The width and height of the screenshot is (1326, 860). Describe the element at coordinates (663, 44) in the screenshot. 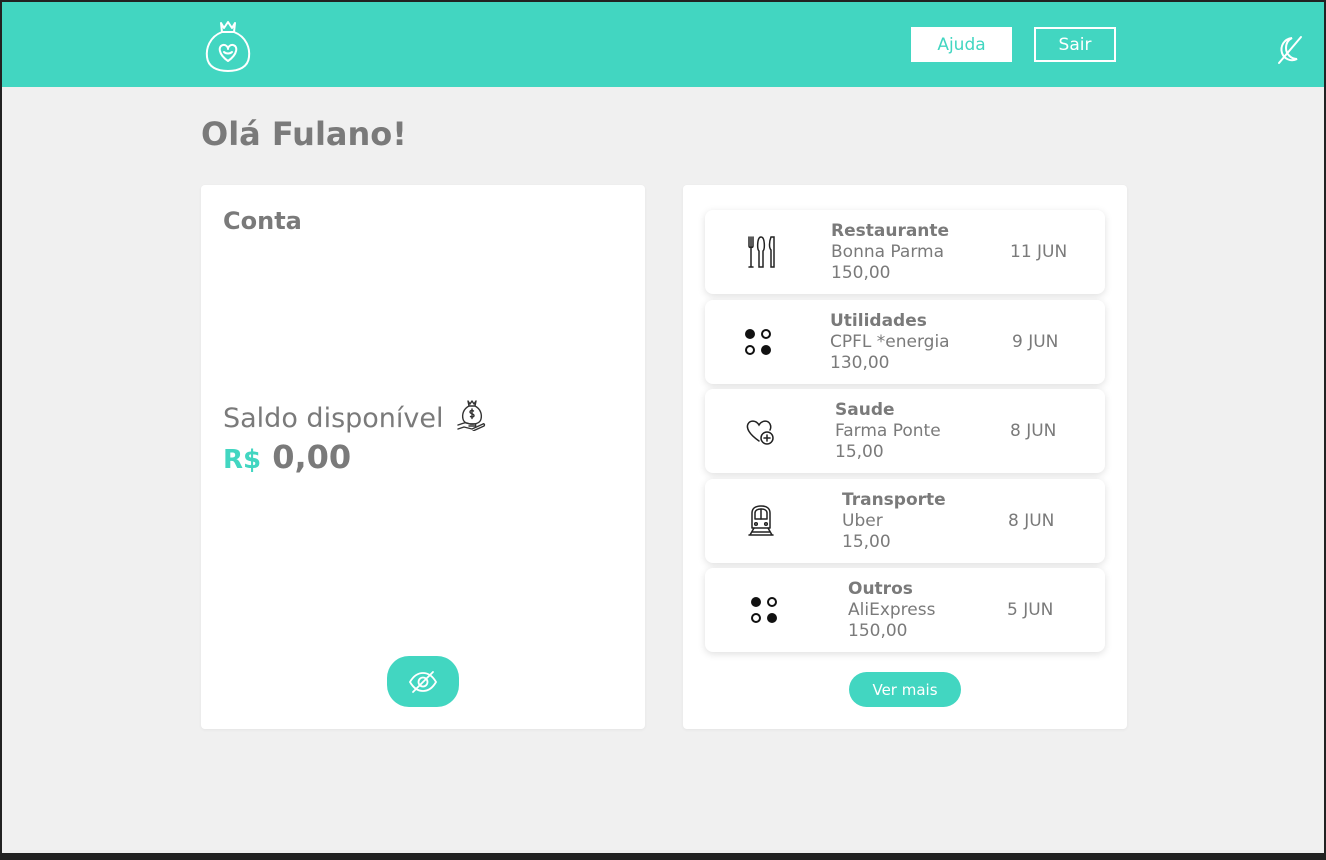

I see `top-navbar: Ajuda Sair` at that location.